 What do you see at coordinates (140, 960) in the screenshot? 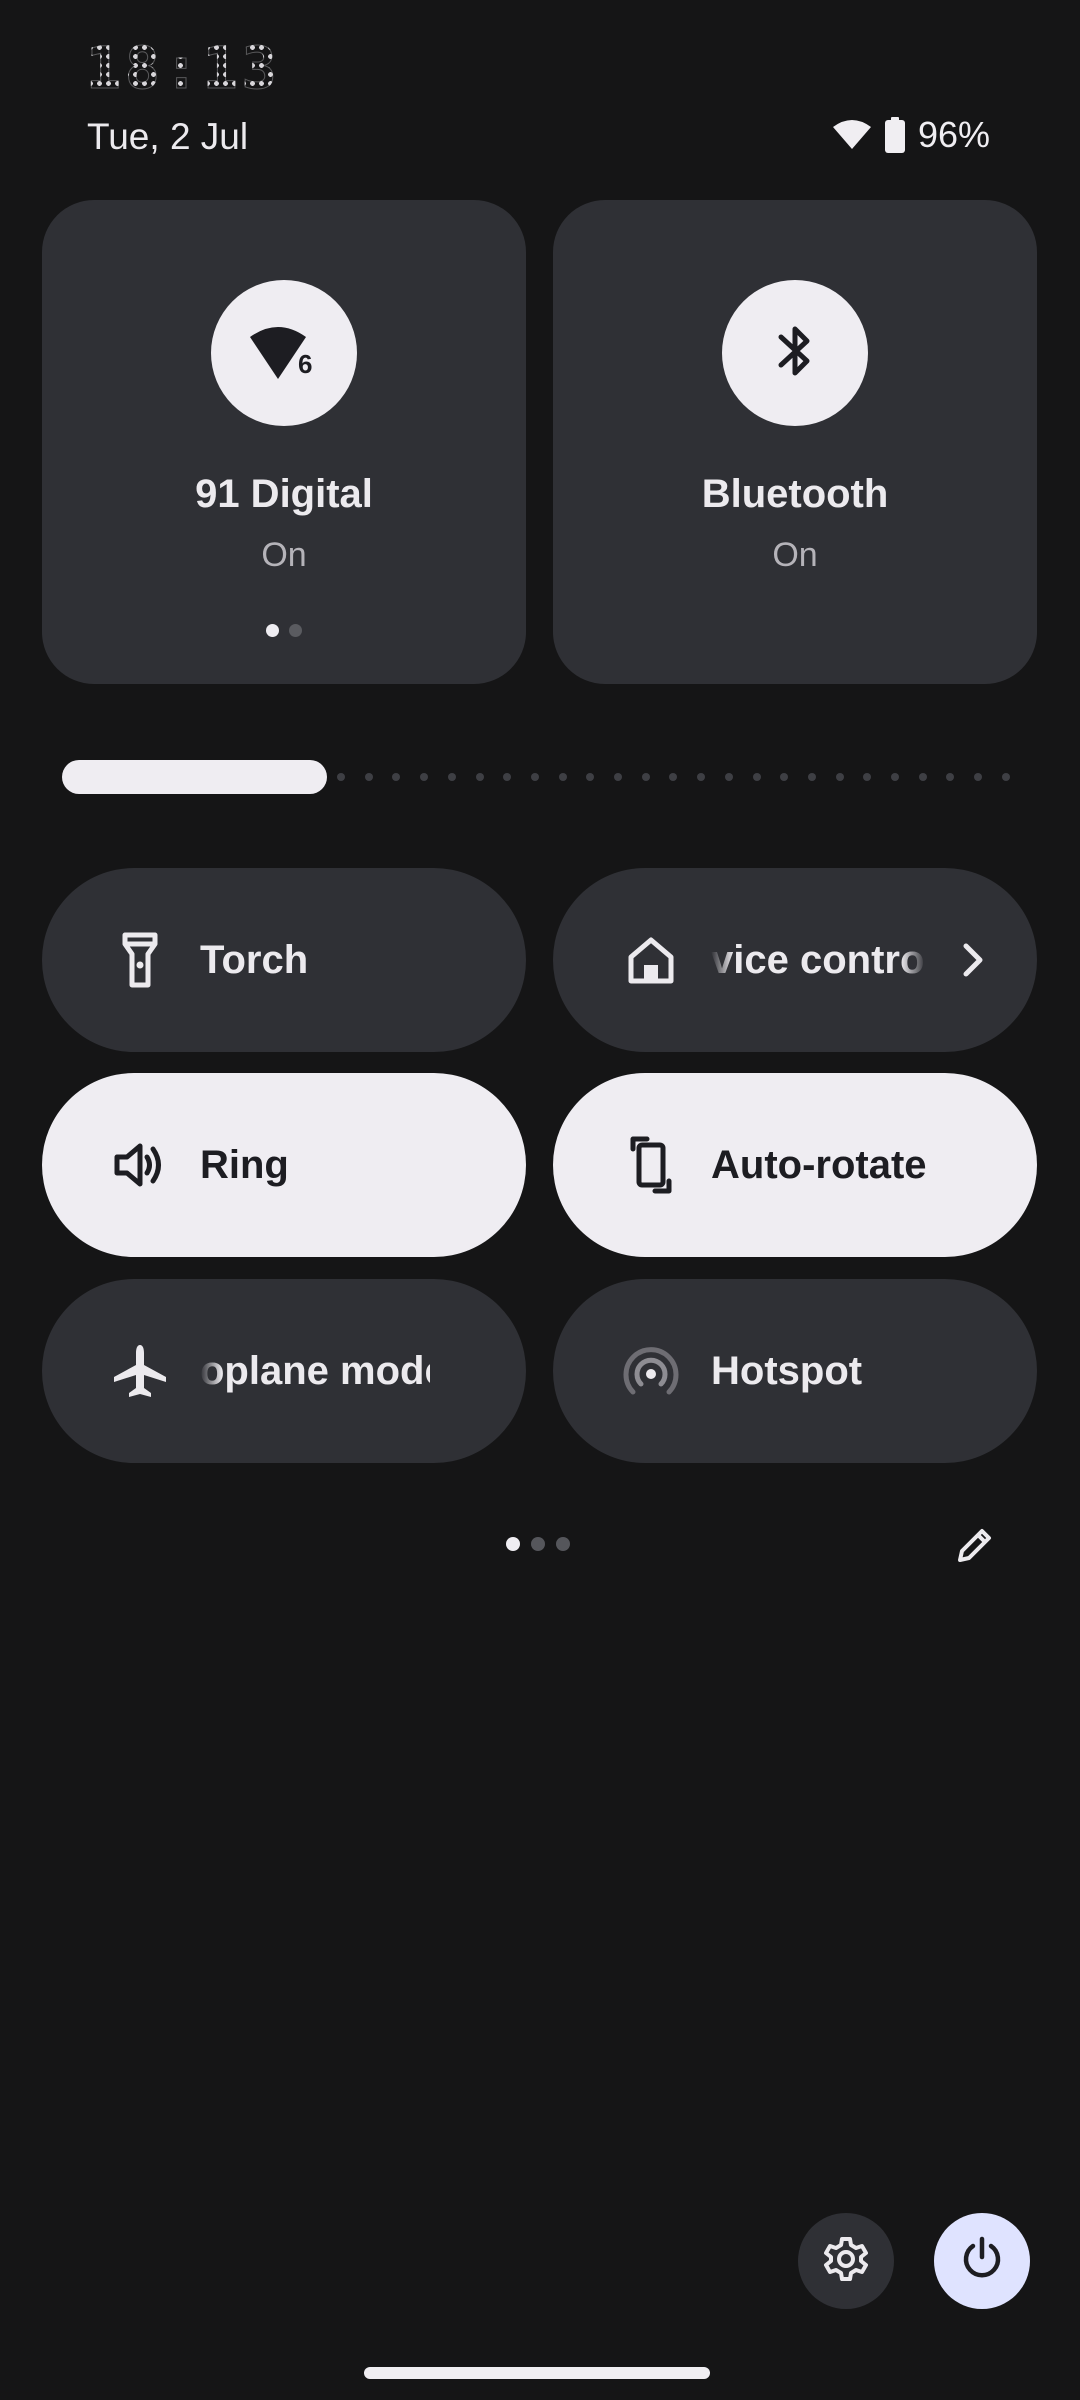
I see `flashlight-icon` at bounding box center [140, 960].